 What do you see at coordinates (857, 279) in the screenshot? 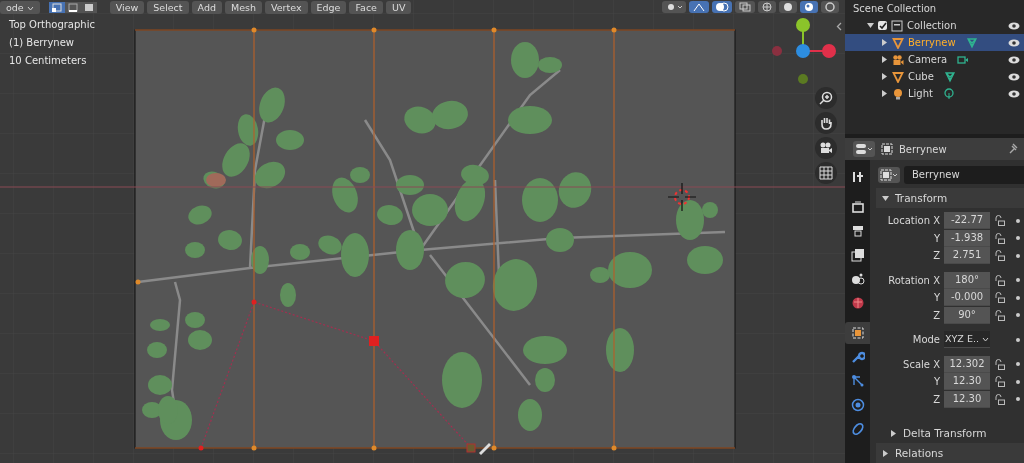
I see `scene-shapes-icon` at bounding box center [857, 279].